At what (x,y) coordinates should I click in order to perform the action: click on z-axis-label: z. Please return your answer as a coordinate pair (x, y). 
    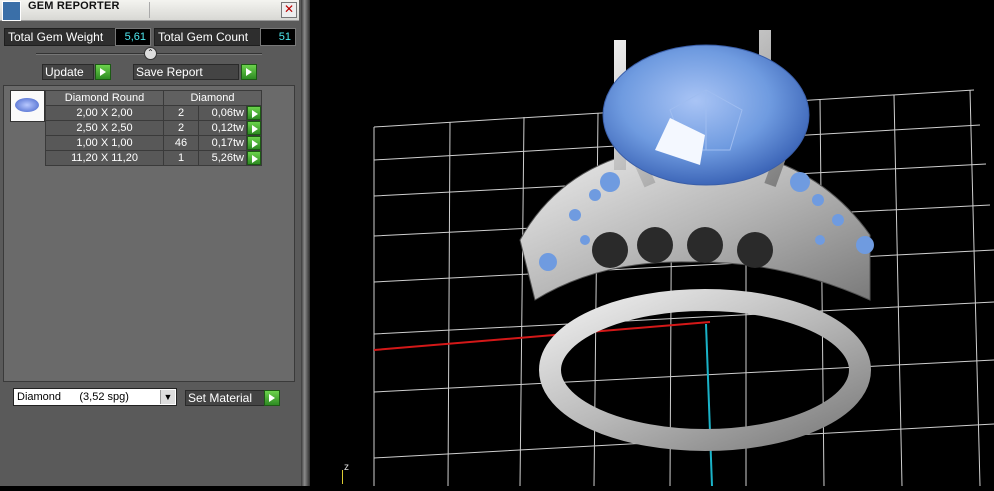
    Looking at the image, I should click on (346, 467).